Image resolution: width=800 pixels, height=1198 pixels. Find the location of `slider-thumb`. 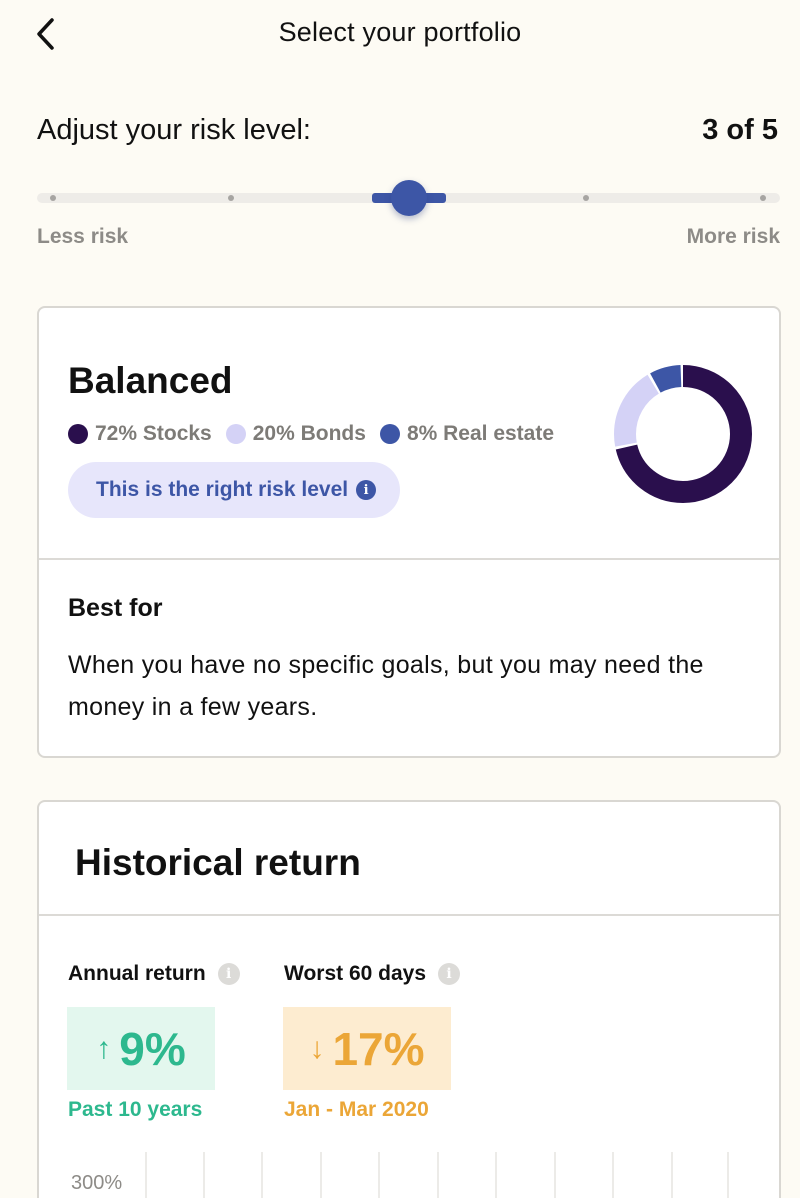

slider-thumb is located at coordinates (409, 198).